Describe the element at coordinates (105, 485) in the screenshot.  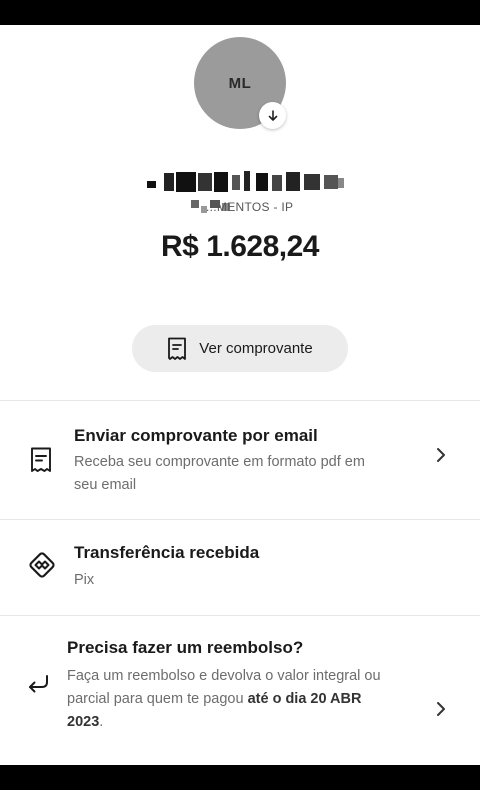
I see `email-receipt-subtitle-line2: seu email` at that location.